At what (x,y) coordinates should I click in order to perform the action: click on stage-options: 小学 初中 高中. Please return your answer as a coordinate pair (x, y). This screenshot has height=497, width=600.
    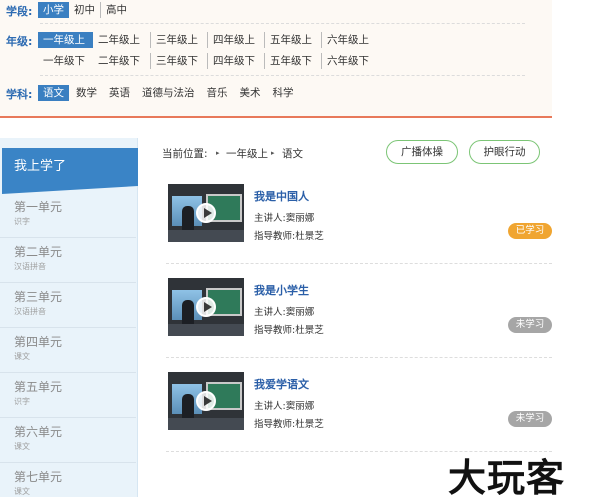
    Looking at the image, I should click on (85, 10).